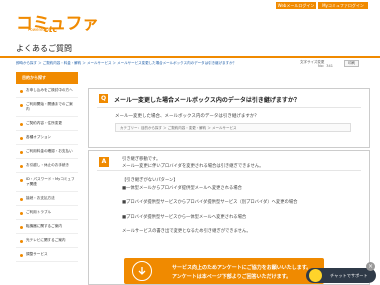  I want to click on sidebar-item: ご利用開始・開通までのご案内, so click(47, 107).